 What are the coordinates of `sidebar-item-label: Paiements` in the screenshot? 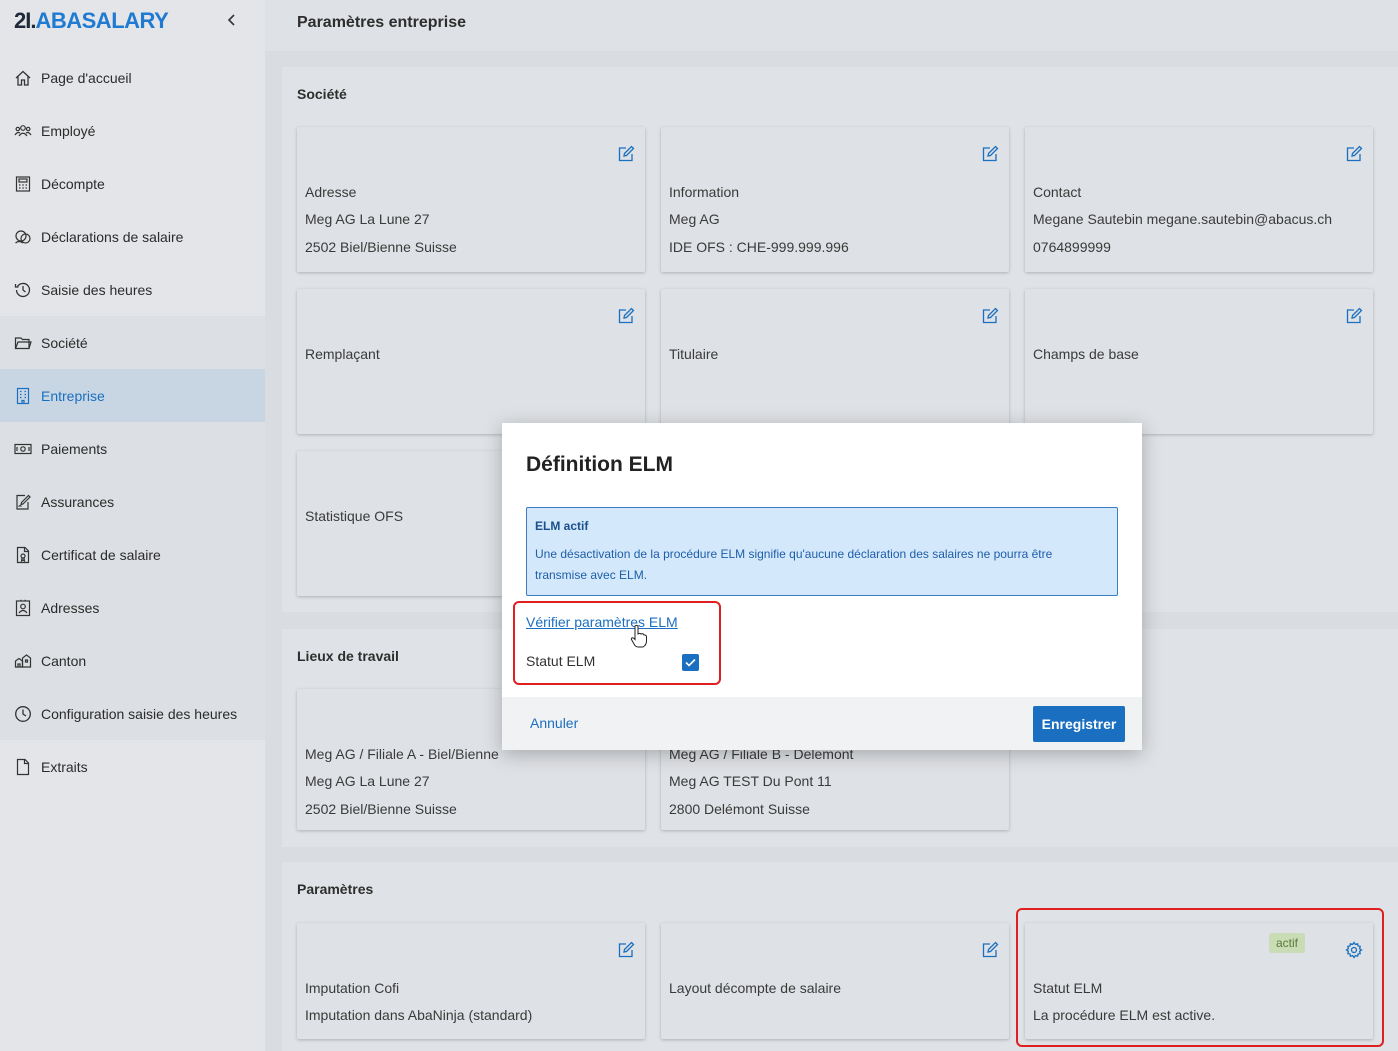 It's located at (74, 448).